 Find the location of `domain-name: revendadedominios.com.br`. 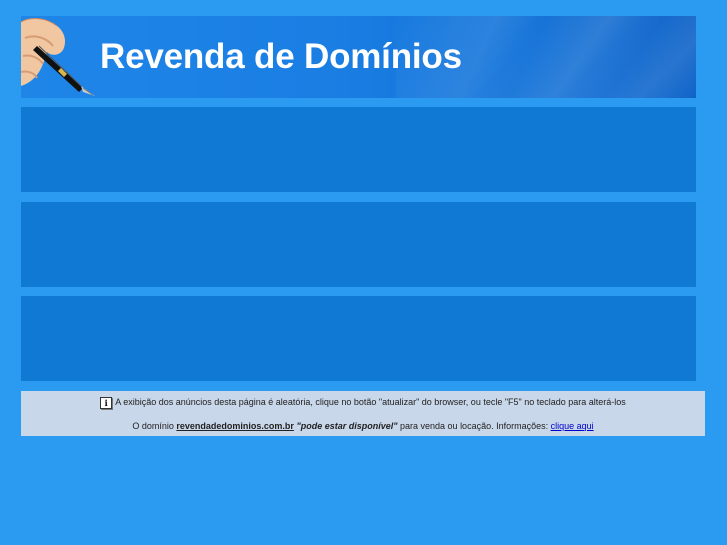

domain-name: revendadedominios.com.br is located at coordinates (235, 426).